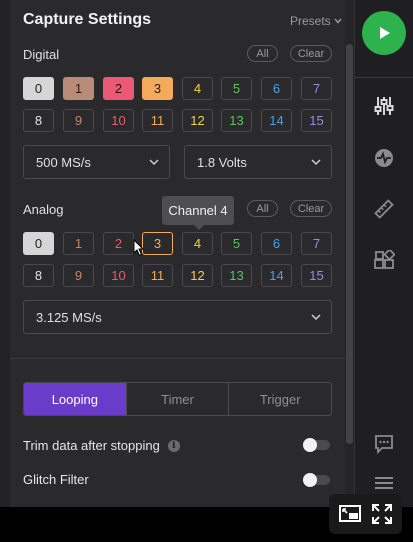 The width and height of the screenshot is (413, 542). I want to click on trim-toggle, so click(316, 445).